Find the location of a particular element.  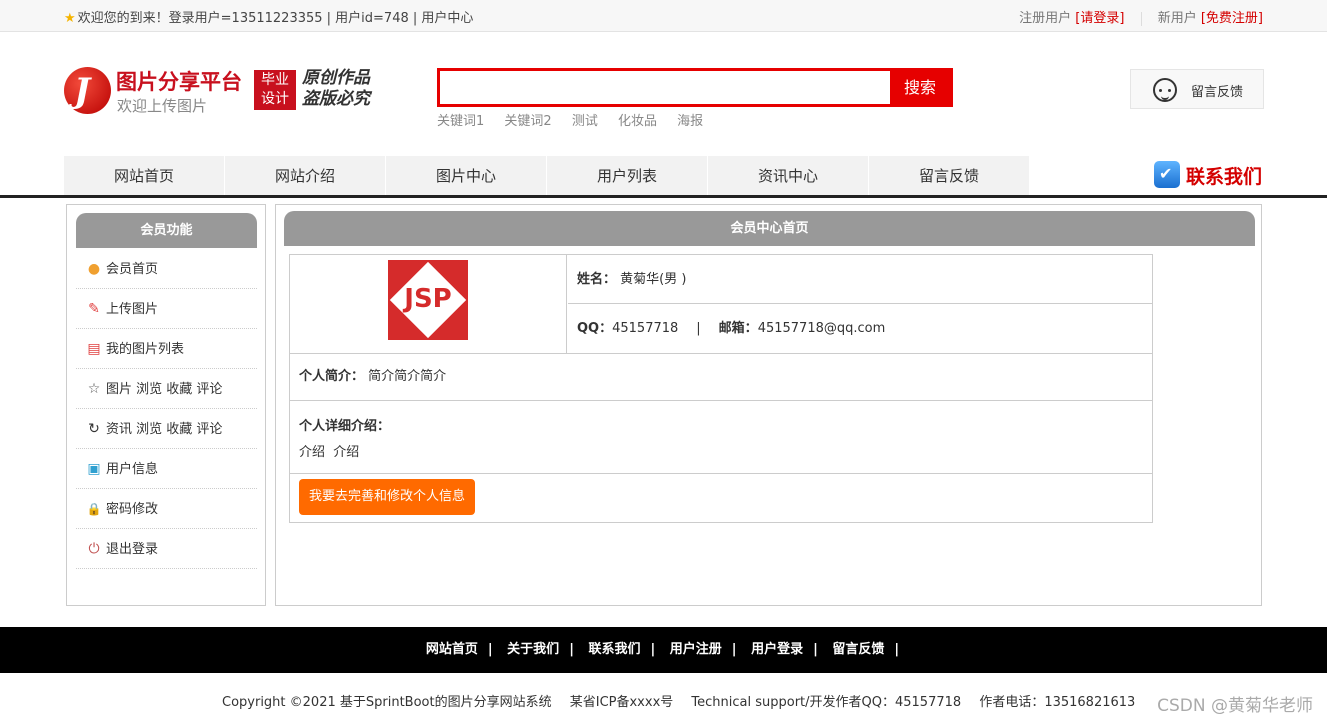

history-icon: ↻ is located at coordinates (94, 429).